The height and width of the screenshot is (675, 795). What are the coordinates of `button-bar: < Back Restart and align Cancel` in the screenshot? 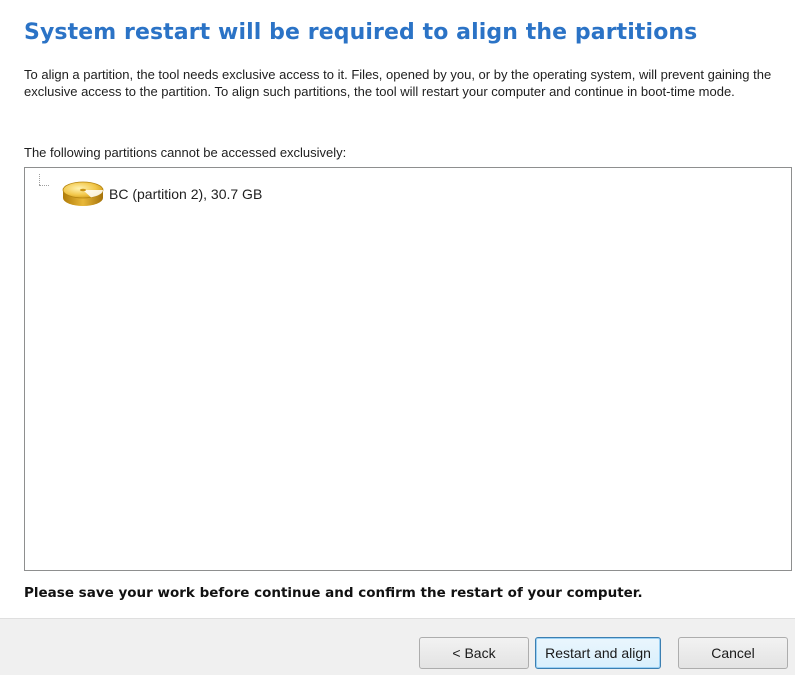 It's located at (397, 646).